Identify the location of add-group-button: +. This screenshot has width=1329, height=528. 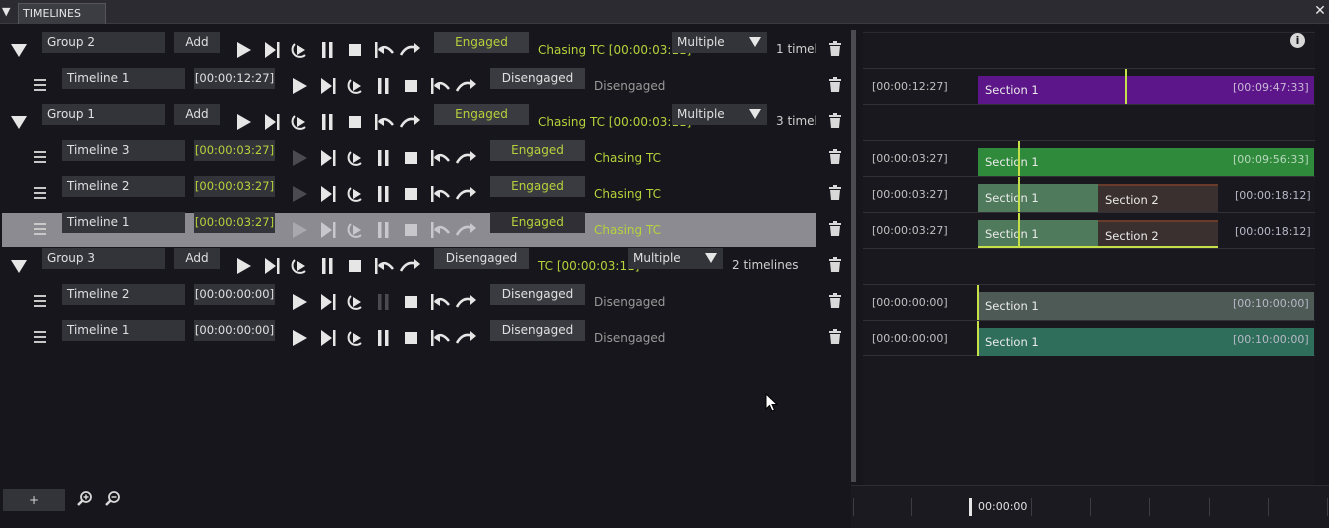
(34, 500).